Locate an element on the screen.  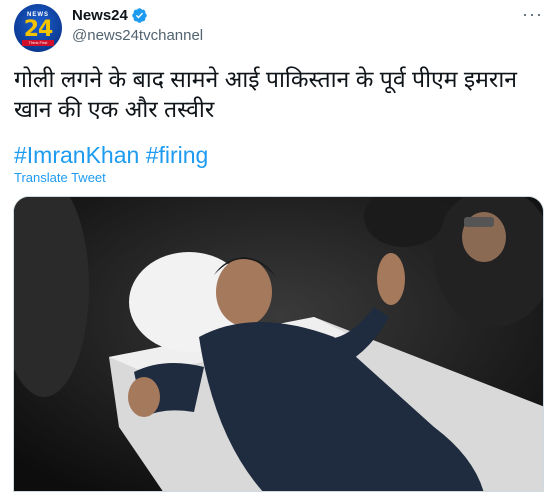
avatar-tagline: Think First is located at coordinates (38, 43).